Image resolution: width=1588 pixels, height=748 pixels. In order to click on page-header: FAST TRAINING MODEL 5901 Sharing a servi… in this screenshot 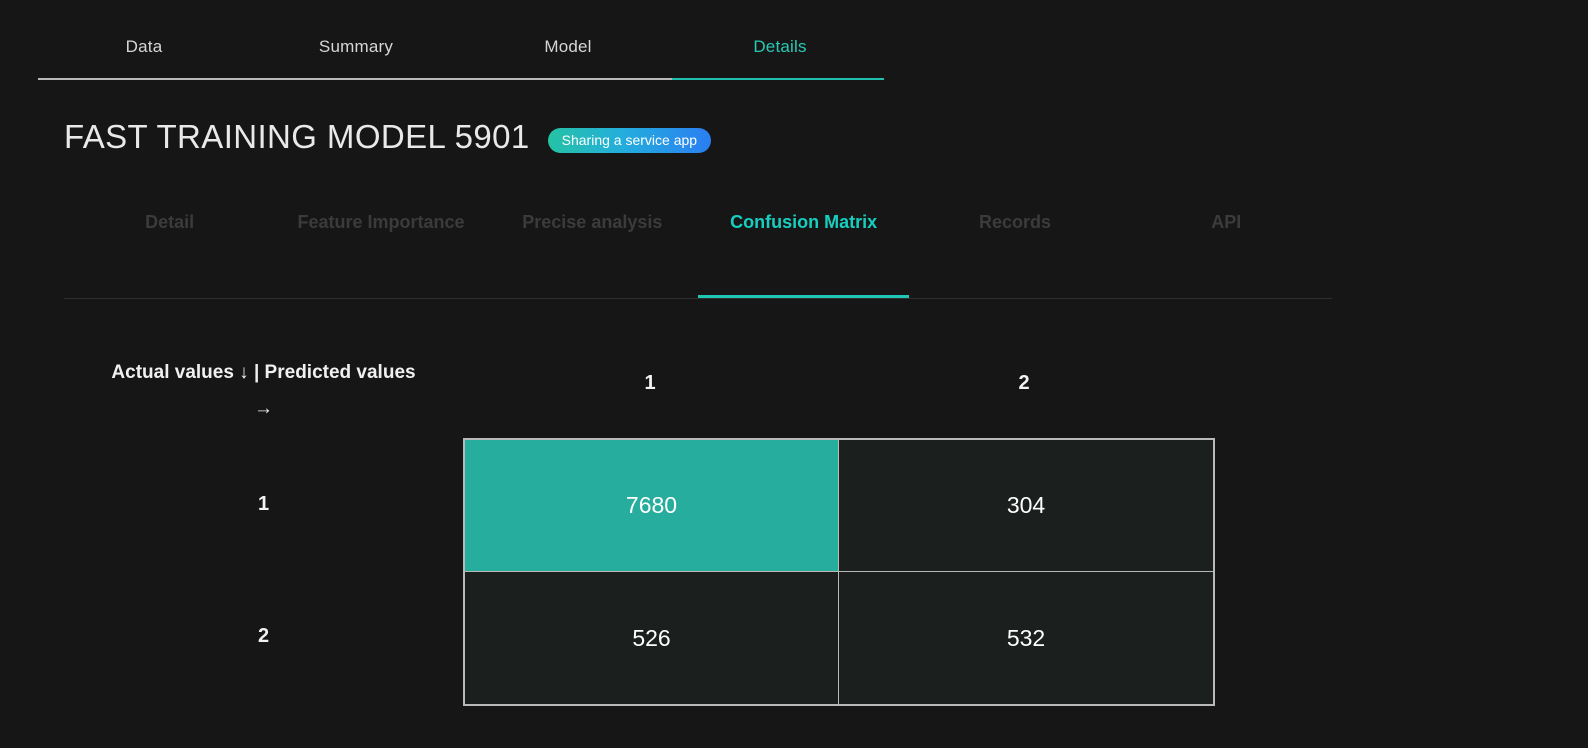, I will do `click(388, 137)`.